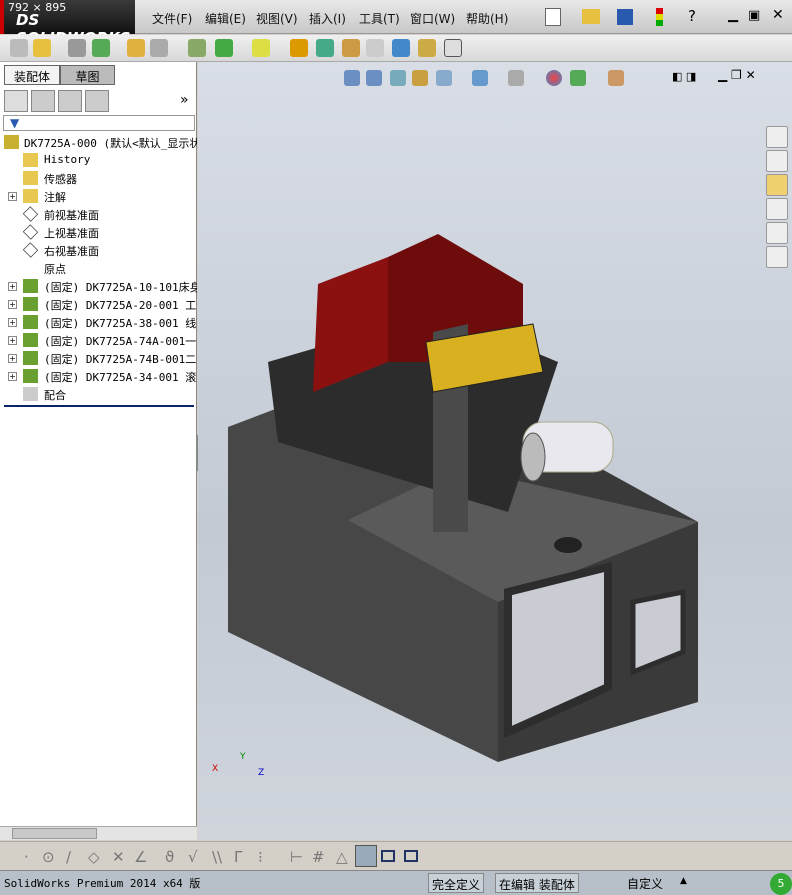  What do you see at coordinates (411, 856) in the screenshot?
I see `four-view-icon` at bounding box center [411, 856].